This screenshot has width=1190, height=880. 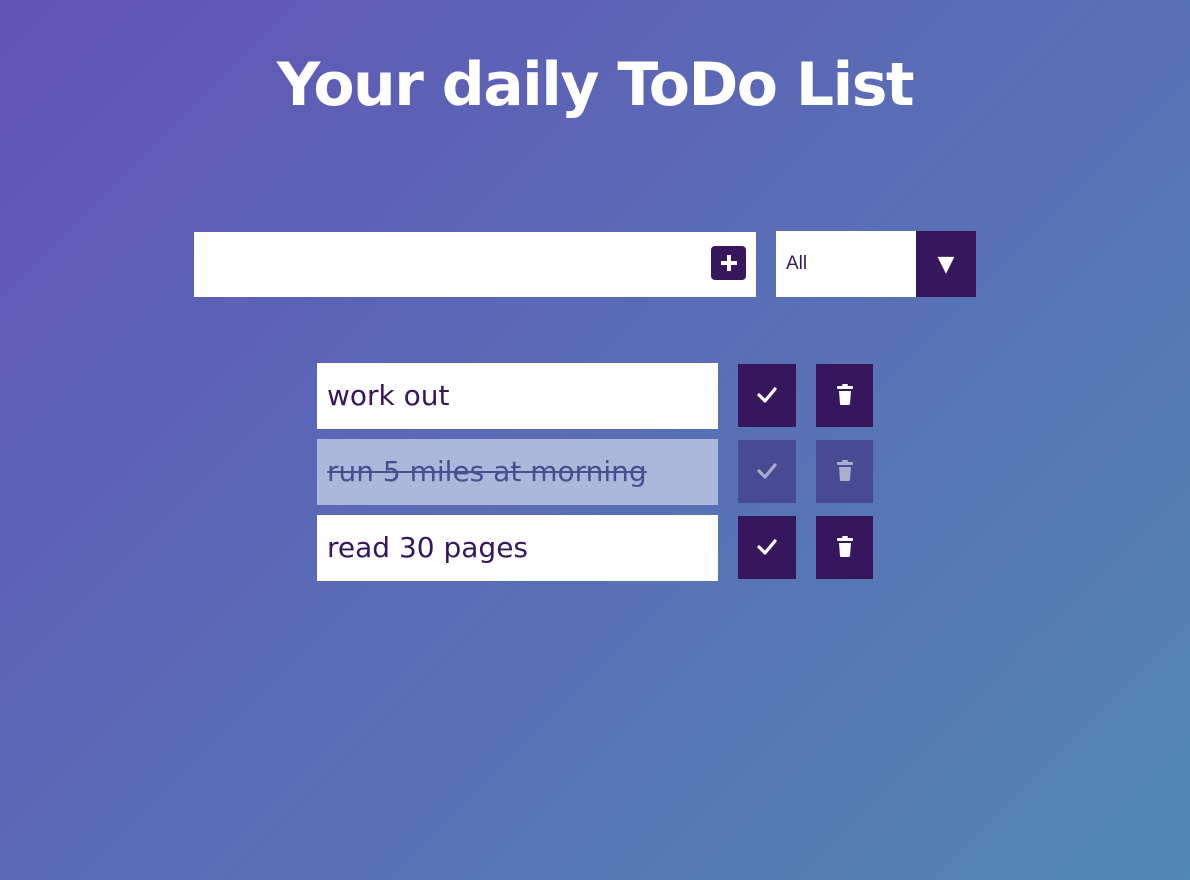 What do you see at coordinates (876, 264) in the screenshot?
I see `filter-select: All ▼` at bounding box center [876, 264].